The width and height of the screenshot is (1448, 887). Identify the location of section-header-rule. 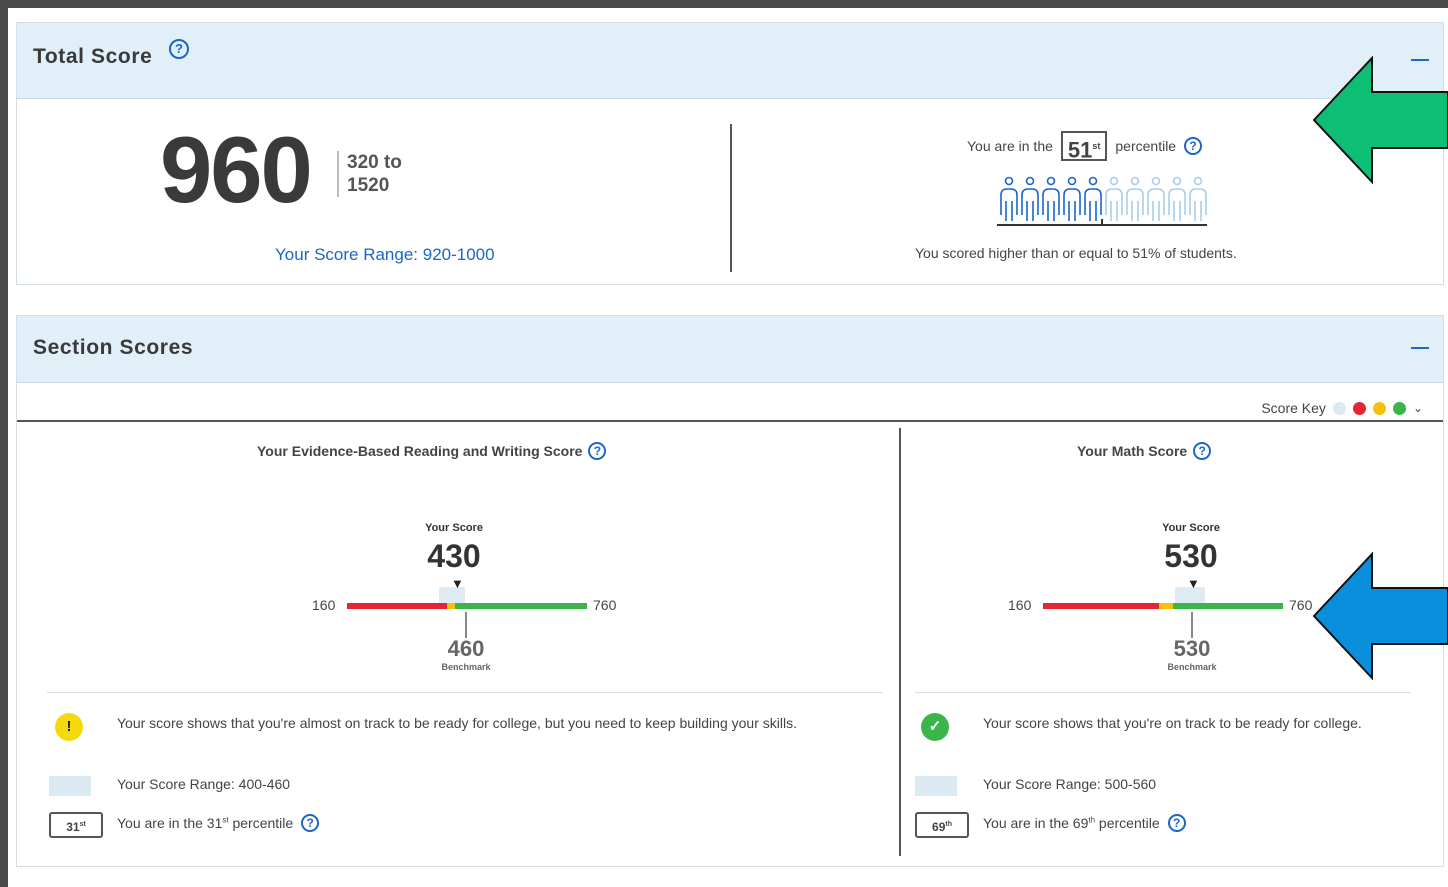
(730, 421).